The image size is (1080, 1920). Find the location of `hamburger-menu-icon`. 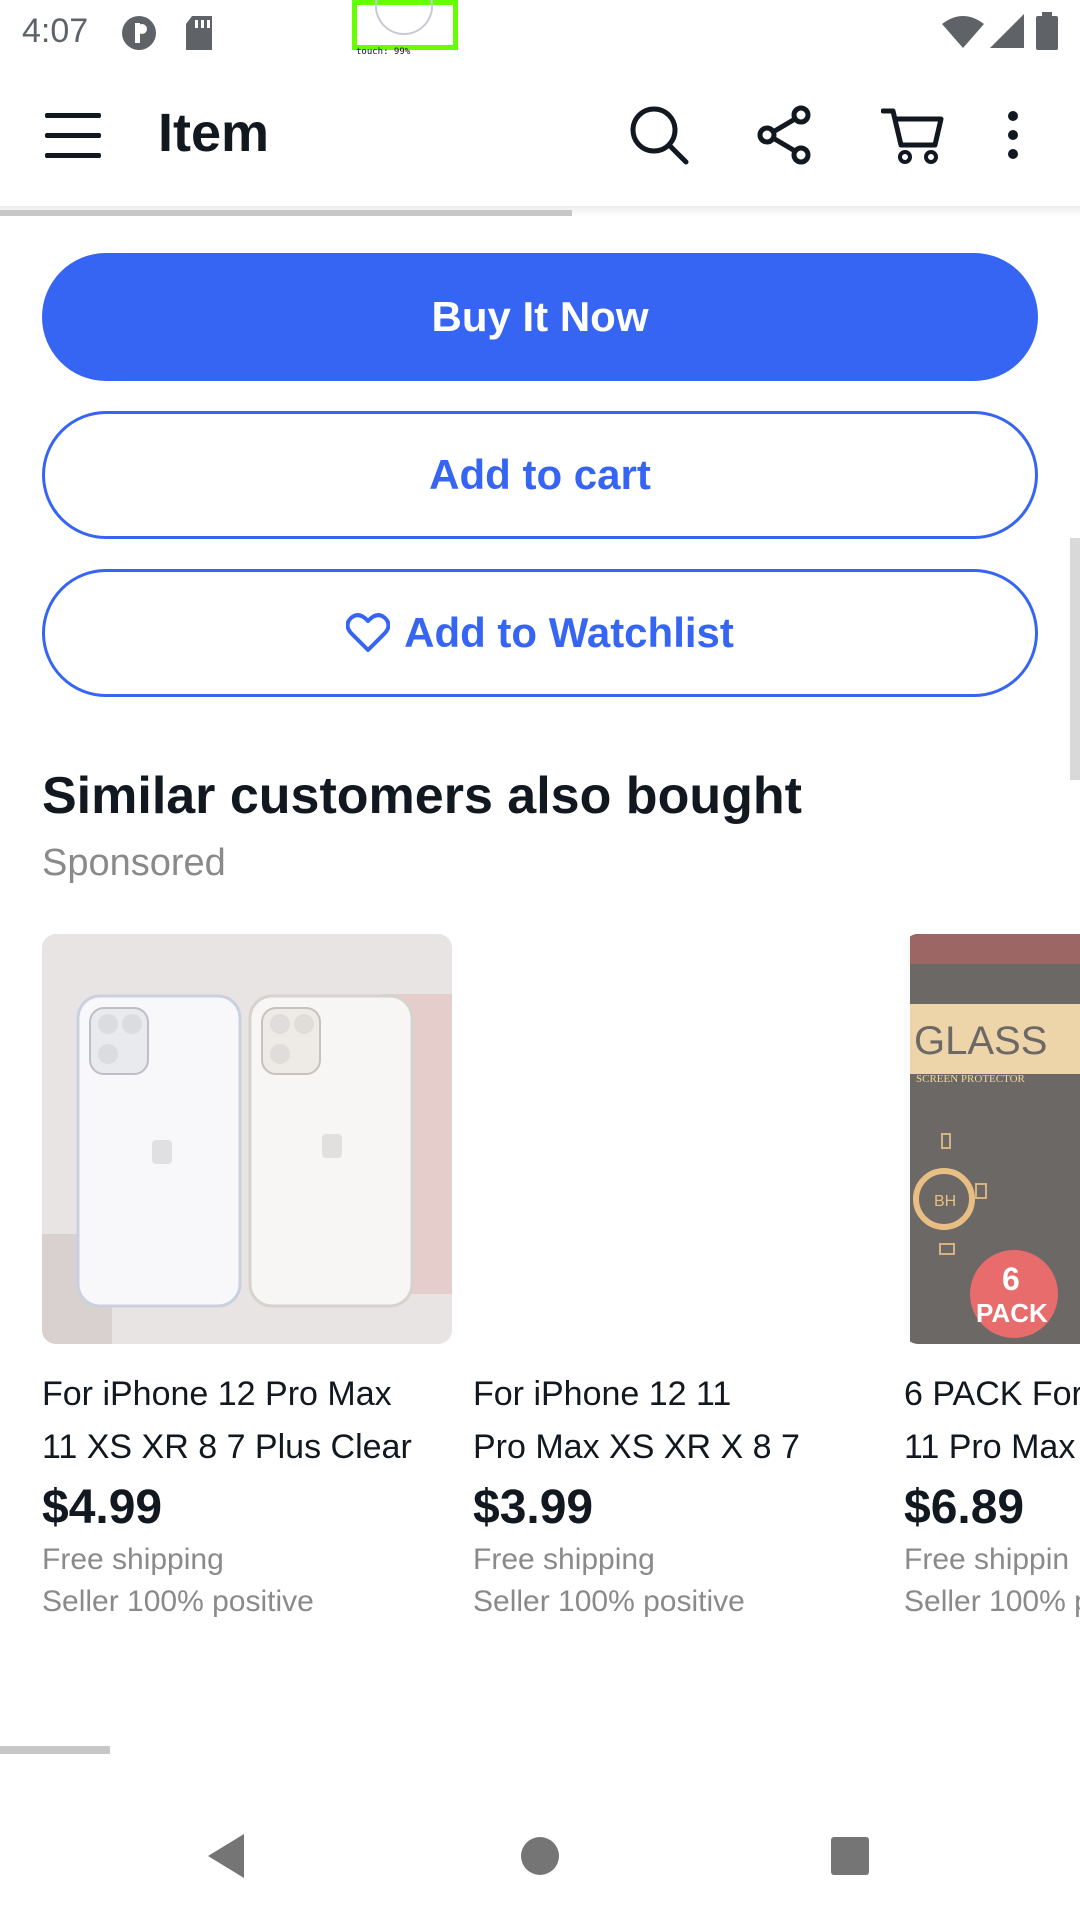

hamburger-menu-icon is located at coordinates (73, 137).